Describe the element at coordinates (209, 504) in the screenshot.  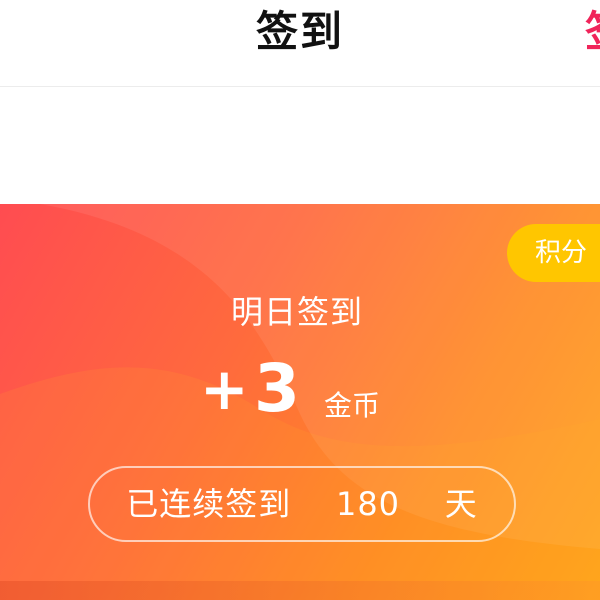
I see `streak-prefix: 已连续签到` at that location.